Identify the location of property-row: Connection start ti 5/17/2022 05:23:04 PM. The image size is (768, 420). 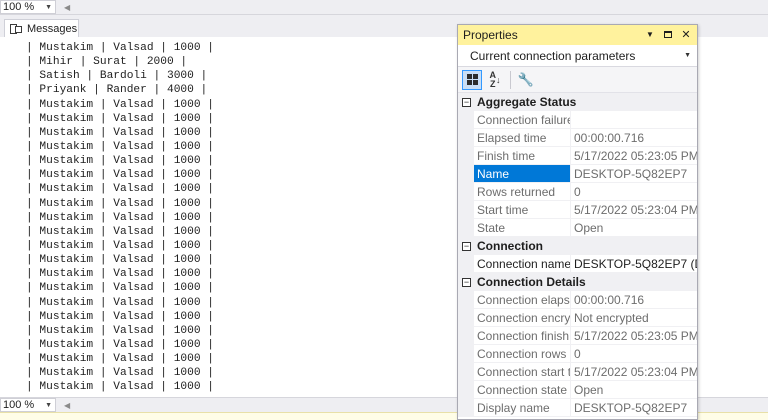
(577, 372).